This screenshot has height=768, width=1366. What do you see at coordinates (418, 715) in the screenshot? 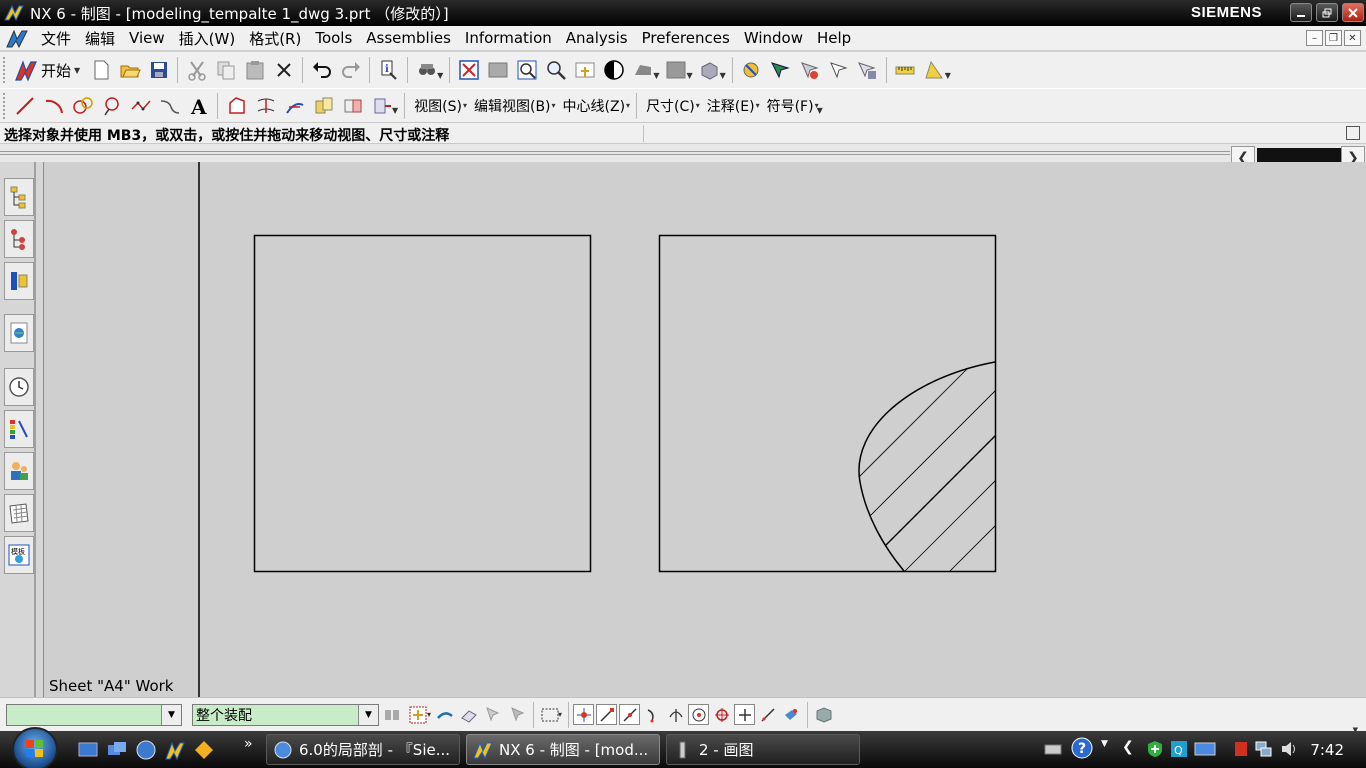
I see `select-by-button` at bounding box center [418, 715].